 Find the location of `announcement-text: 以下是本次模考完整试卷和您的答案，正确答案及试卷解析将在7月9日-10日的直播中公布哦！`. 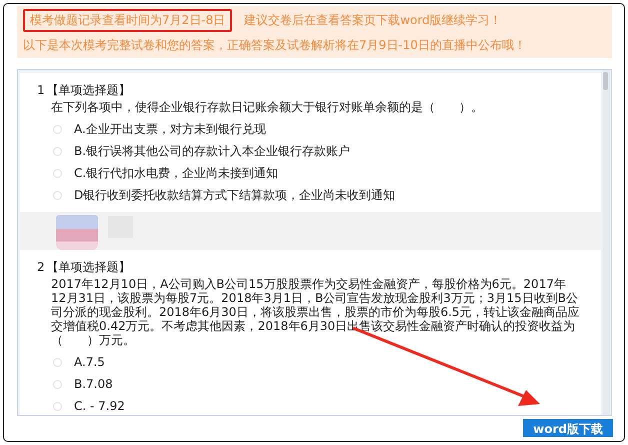

announcement-text: 以下是本次模考完整试卷和您的答案，正确答案及试卷解析将在7月9日-10日的直播中公布哦！ is located at coordinates (275, 45).